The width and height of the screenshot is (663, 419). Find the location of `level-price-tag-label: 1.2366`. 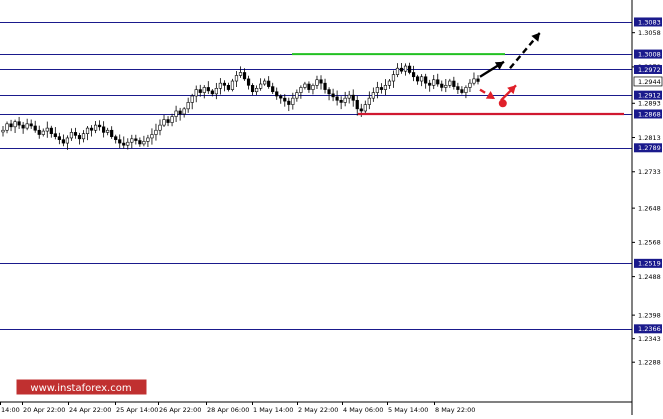

level-price-tag-label: 1.2366 is located at coordinates (649, 329).